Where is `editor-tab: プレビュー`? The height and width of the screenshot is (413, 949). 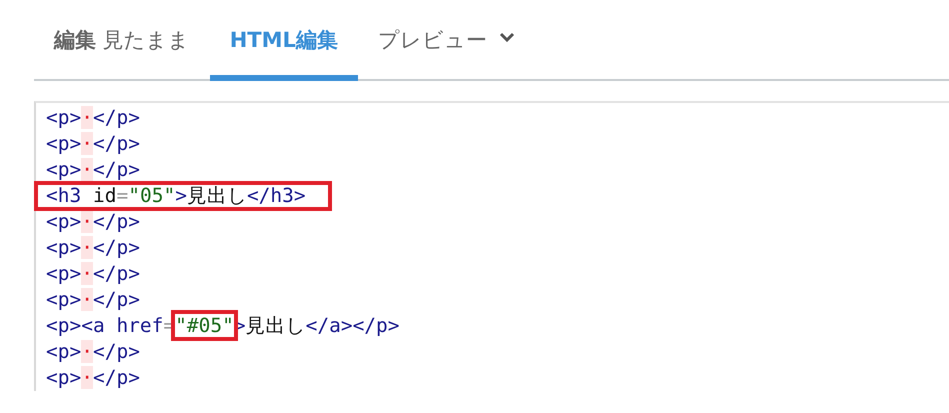
editor-tab: プレビュー is located at coordinates (446, 40).